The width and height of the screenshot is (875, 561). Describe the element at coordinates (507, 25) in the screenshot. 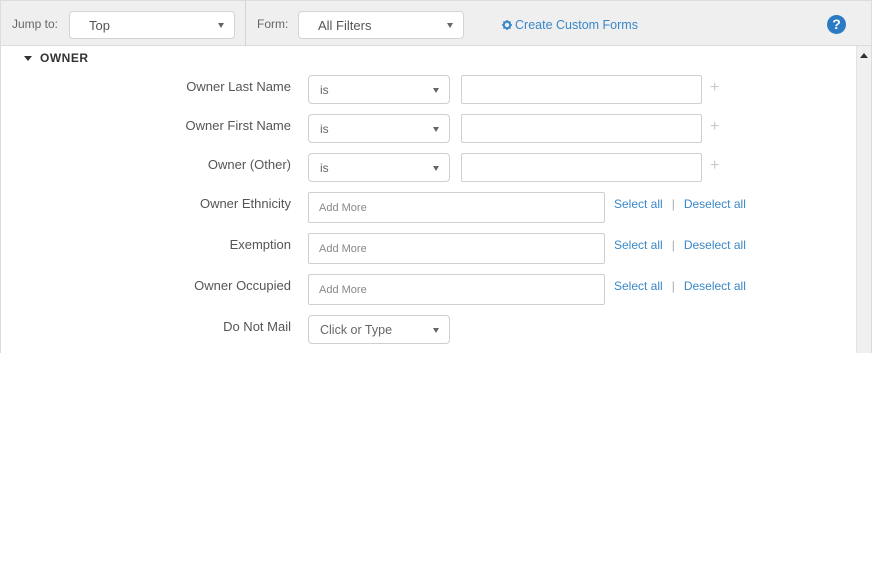

I see `gear-icon` at that location.